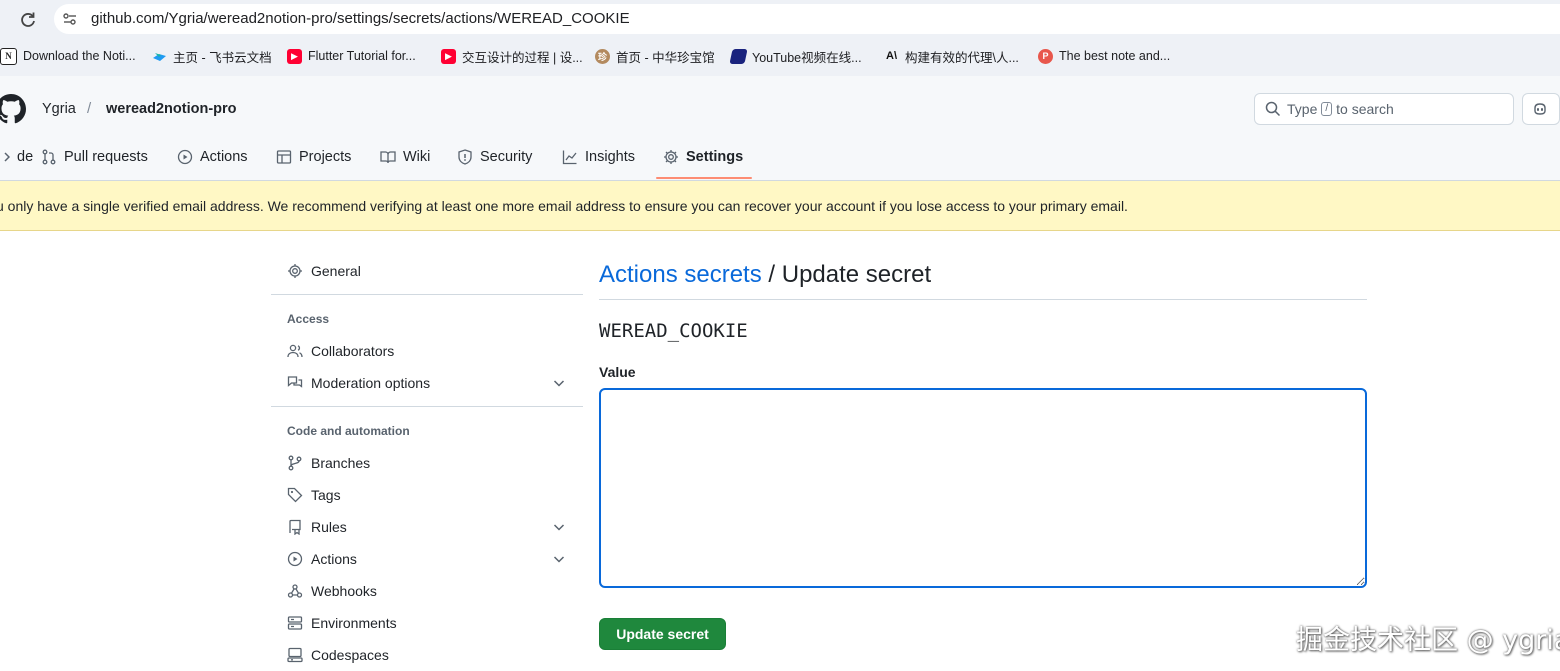  What do you see at coordinates (350, 655) in the screenshot?
I see `sidebar-item-label: Codespaces` at bounding box center [350, 655].